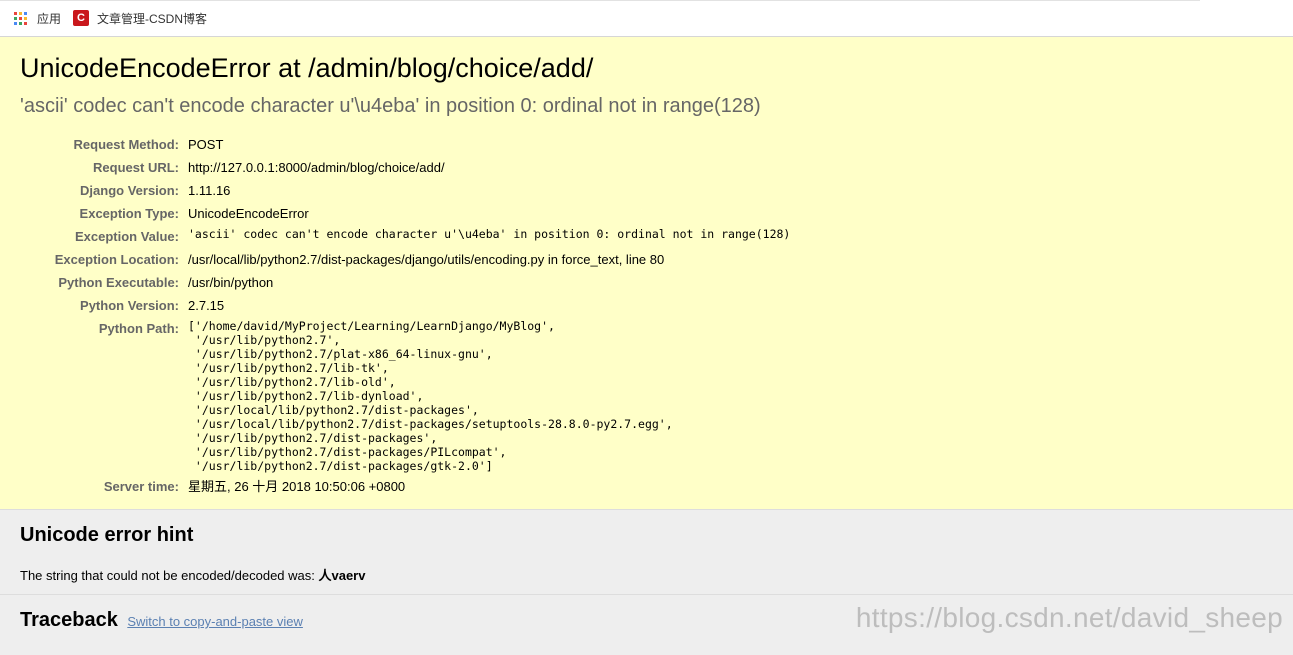 Image resolution: width=1293 pixels, height=655 pixels. I want to click on unicode-hint-heading: Unicode error hint, so click(107, 535).